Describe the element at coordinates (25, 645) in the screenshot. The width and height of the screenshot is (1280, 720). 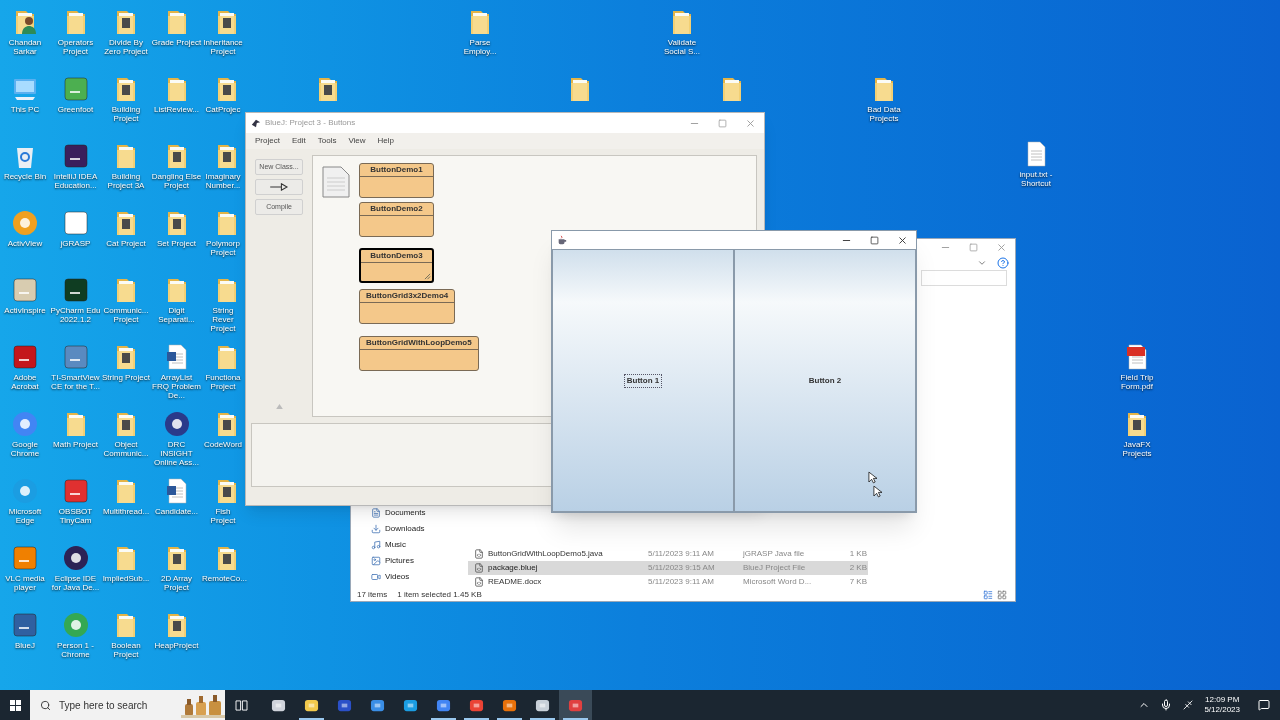
I see `icon-label: BlueJ` at that location.